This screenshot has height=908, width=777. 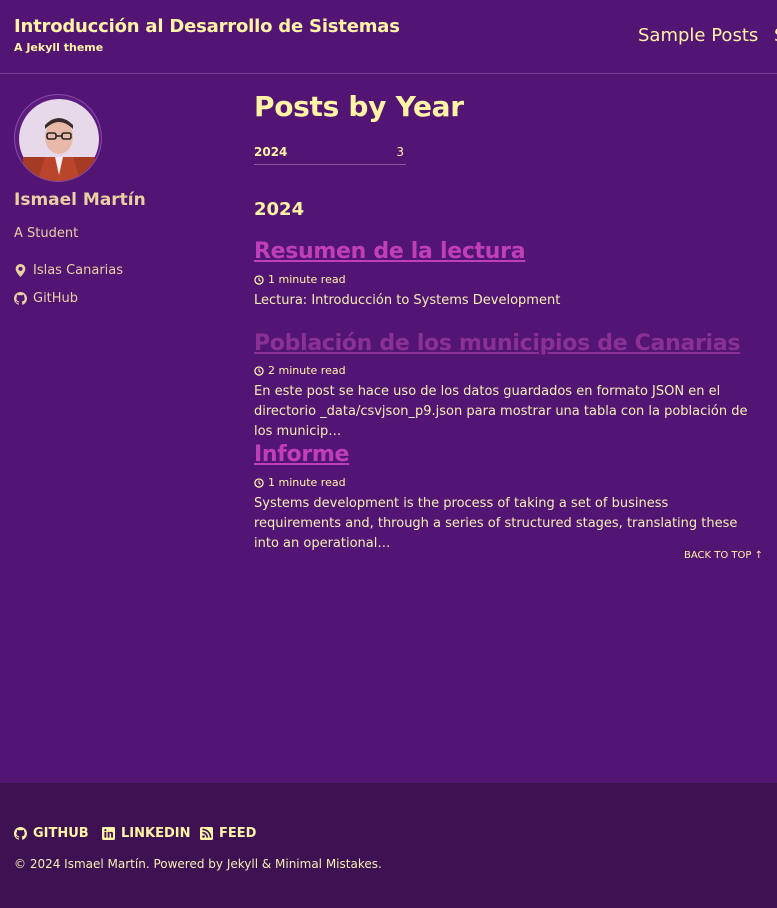 What do you see at coordinates (46, 233) in the screenshot?
I see `author-bio: A Student` at bounding box center [46, 233].